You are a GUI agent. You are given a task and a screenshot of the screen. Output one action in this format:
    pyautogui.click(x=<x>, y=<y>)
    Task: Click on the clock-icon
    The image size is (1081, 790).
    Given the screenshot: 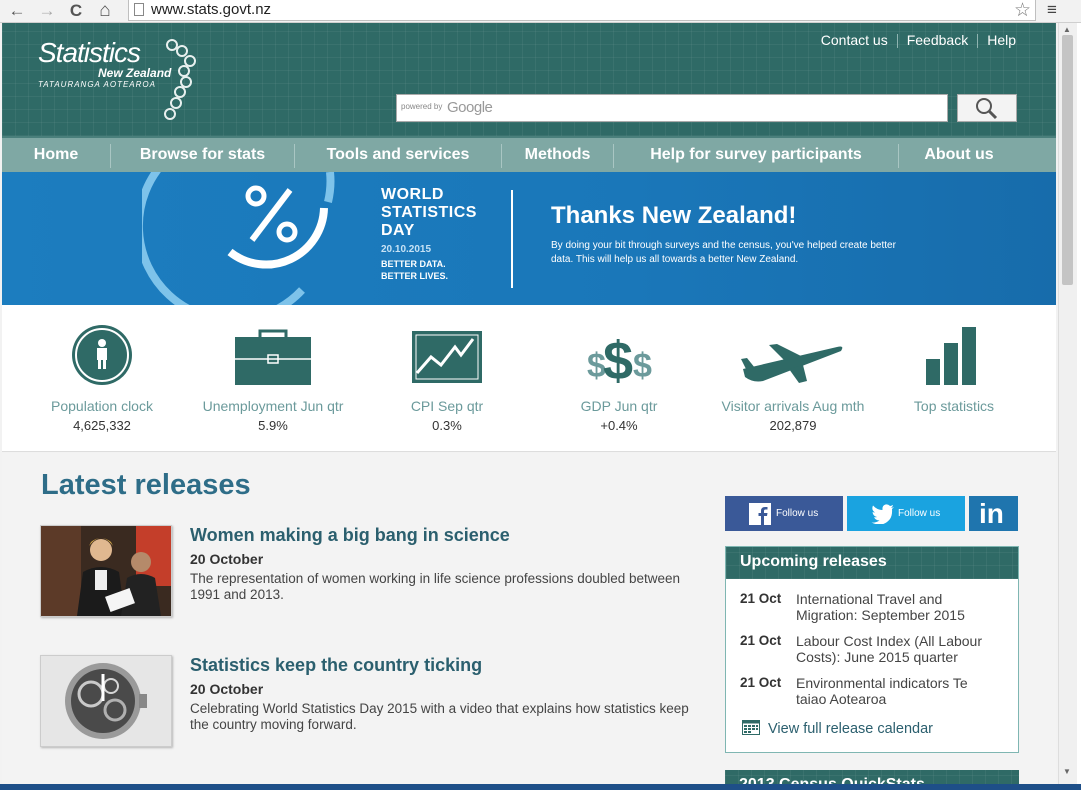 What is the action you would take?
    pyautogui.click(x=102, y=355)
    